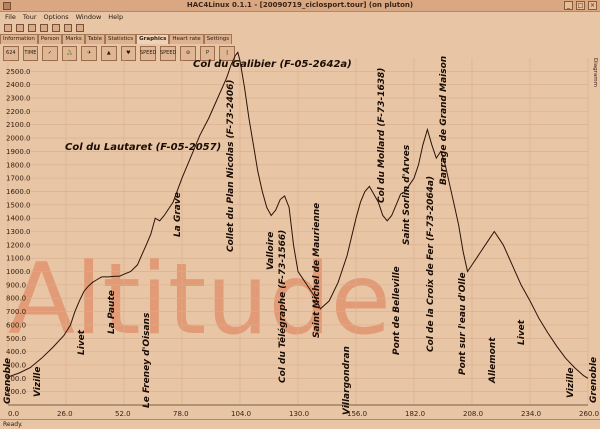 The height and width of the screenshot is (429, 600). What do you see at coordinates (18, 165) in the screenshot?
I see `y-tick-label: 1800.0` at bounding box center [18, 165].